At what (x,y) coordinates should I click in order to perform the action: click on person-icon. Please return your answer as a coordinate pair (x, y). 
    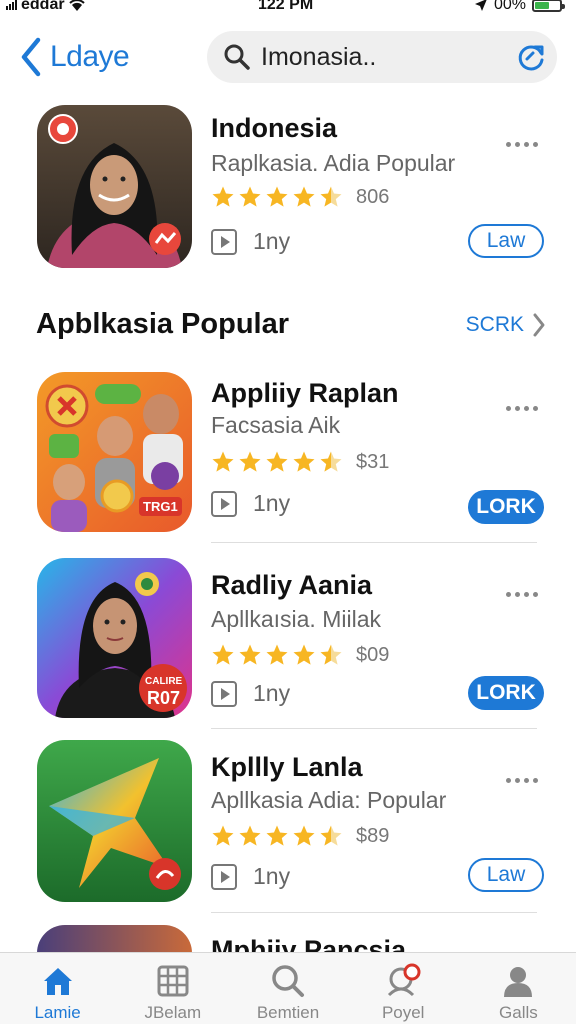
    Looking at the image, I should click on (518, 982).